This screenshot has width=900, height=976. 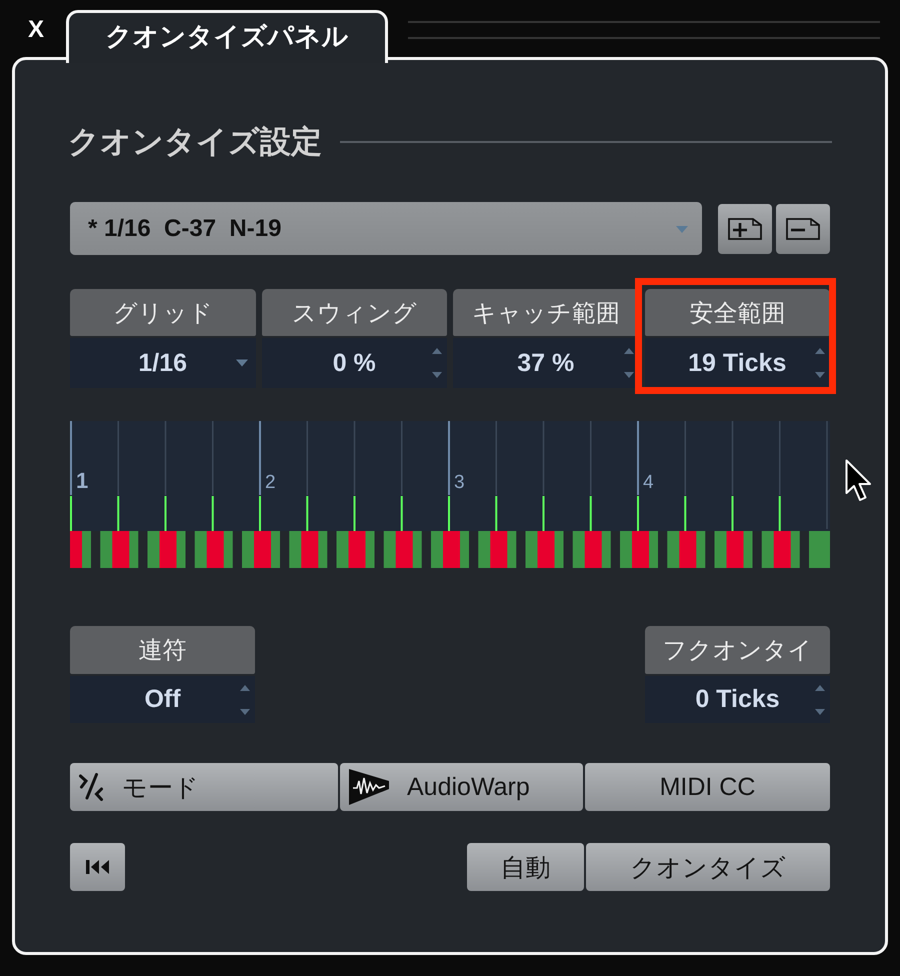 What do you see at coordinates (195, 142) in the screenshot?
I see `section-title: クオンタイズ設定` at bounding box center [195, 142].